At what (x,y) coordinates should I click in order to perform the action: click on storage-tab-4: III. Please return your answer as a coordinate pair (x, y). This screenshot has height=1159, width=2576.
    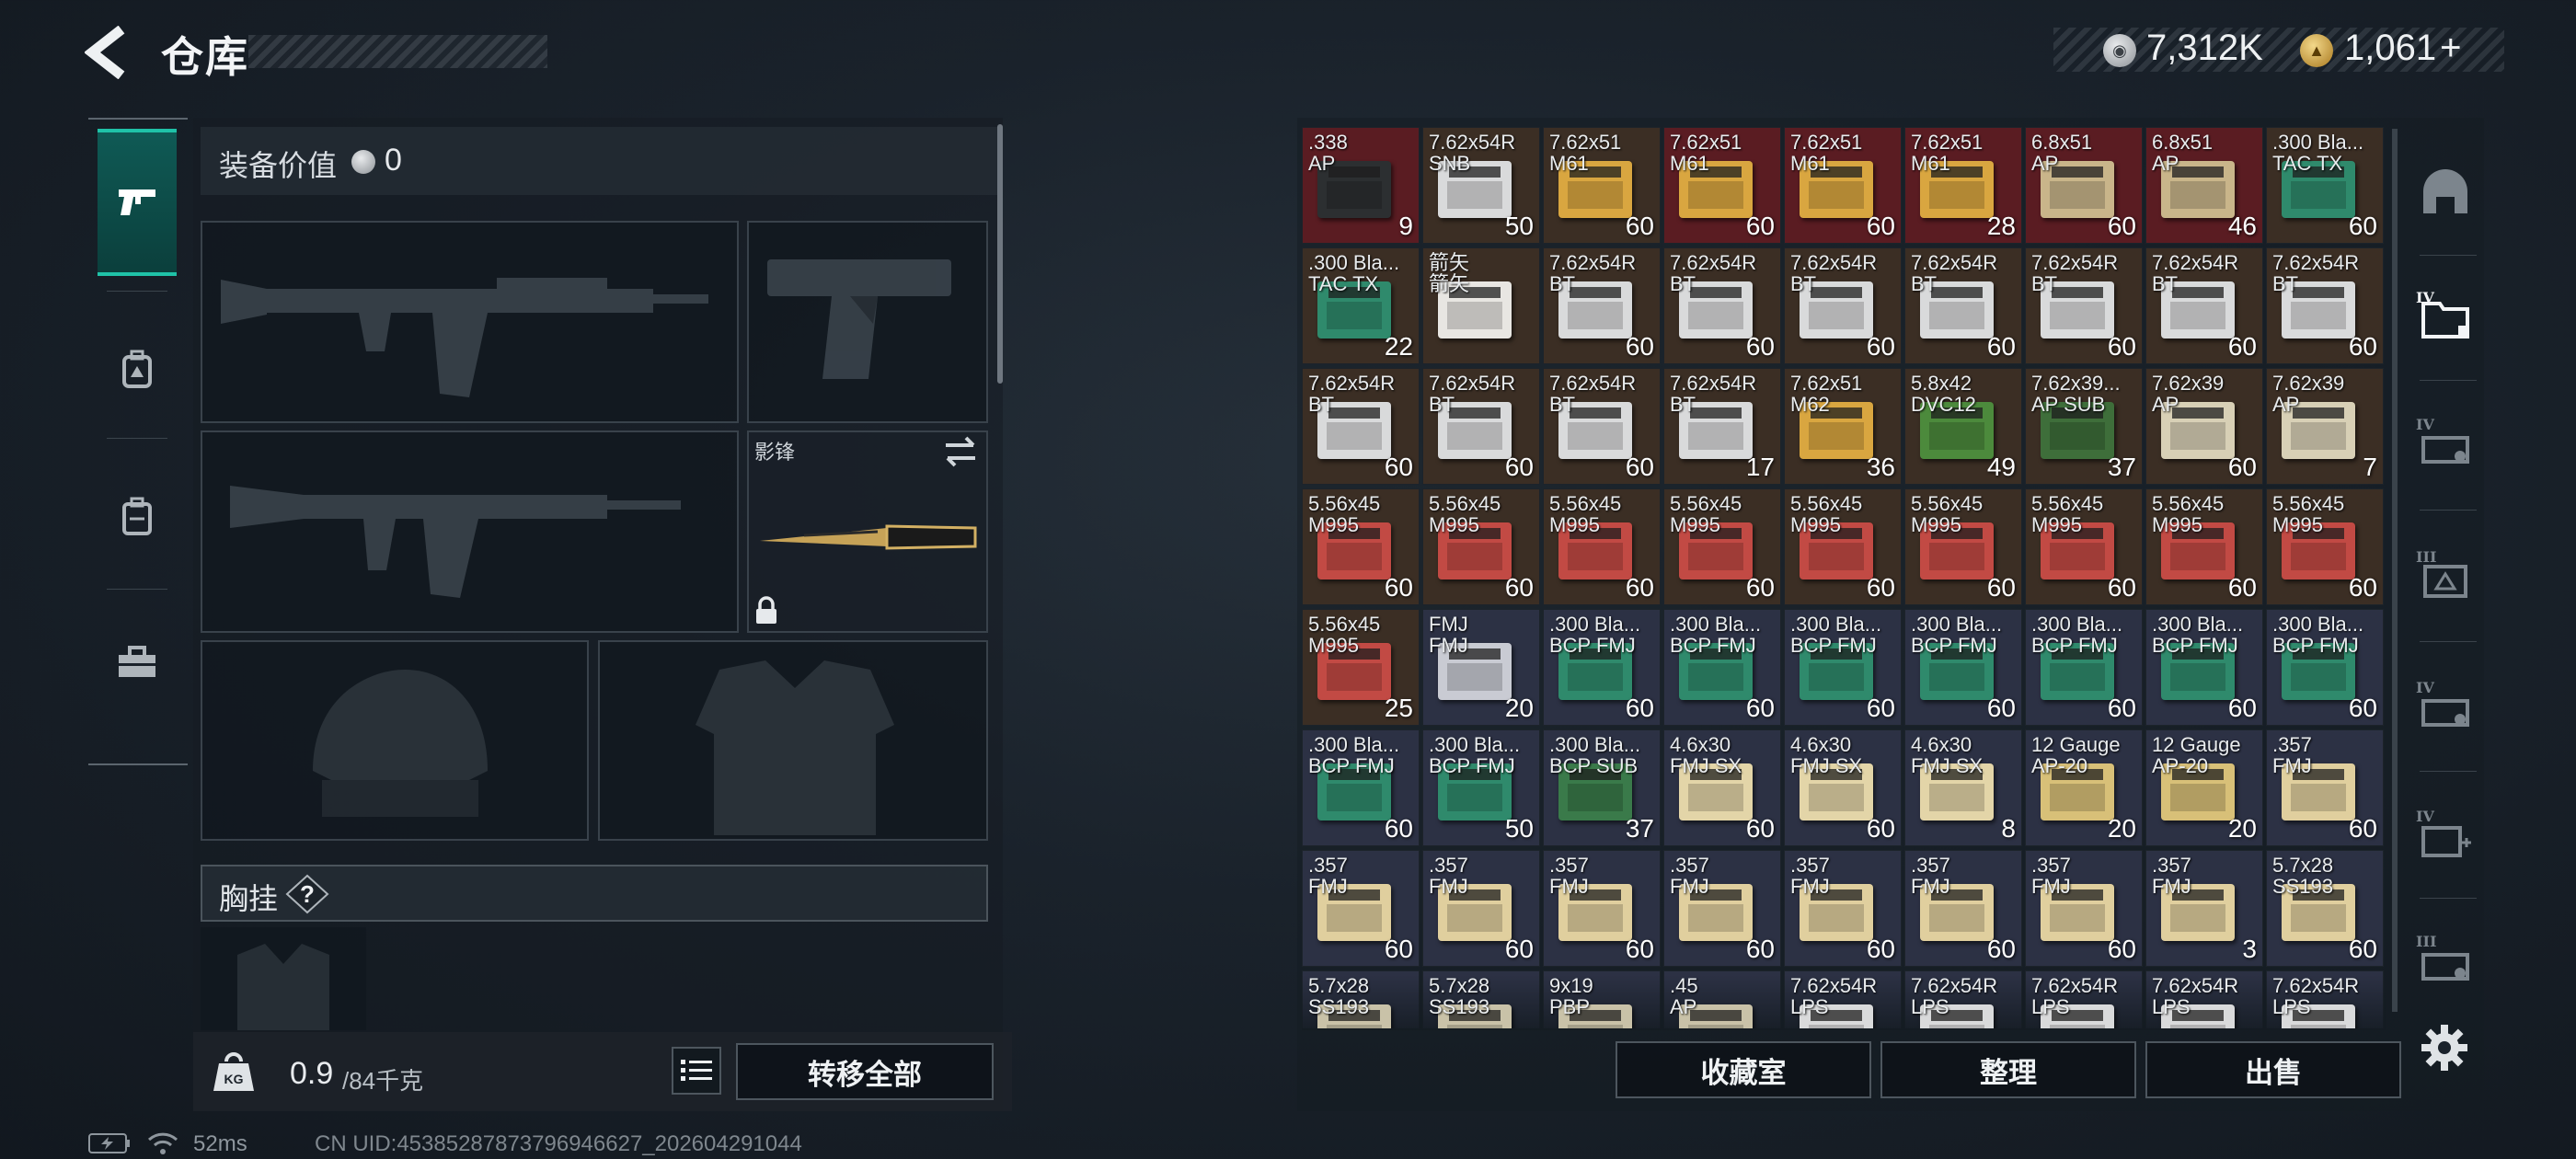
    Looking at the image, I should click on (2445, 576).